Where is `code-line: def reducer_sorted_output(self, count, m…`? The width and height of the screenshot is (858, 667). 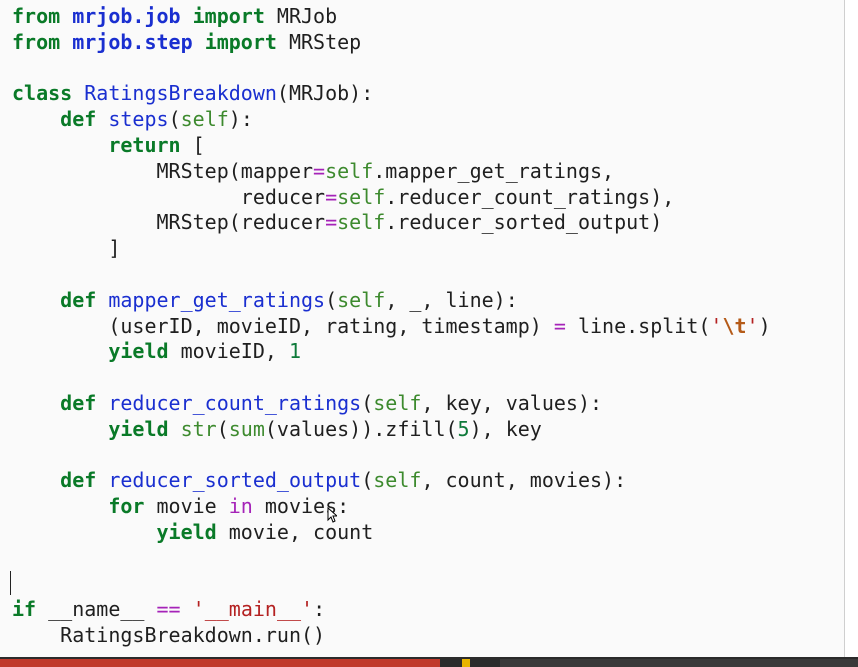
code-line: def reducer_sorted_output(self, count, m… is located at coordinates (391, 481).